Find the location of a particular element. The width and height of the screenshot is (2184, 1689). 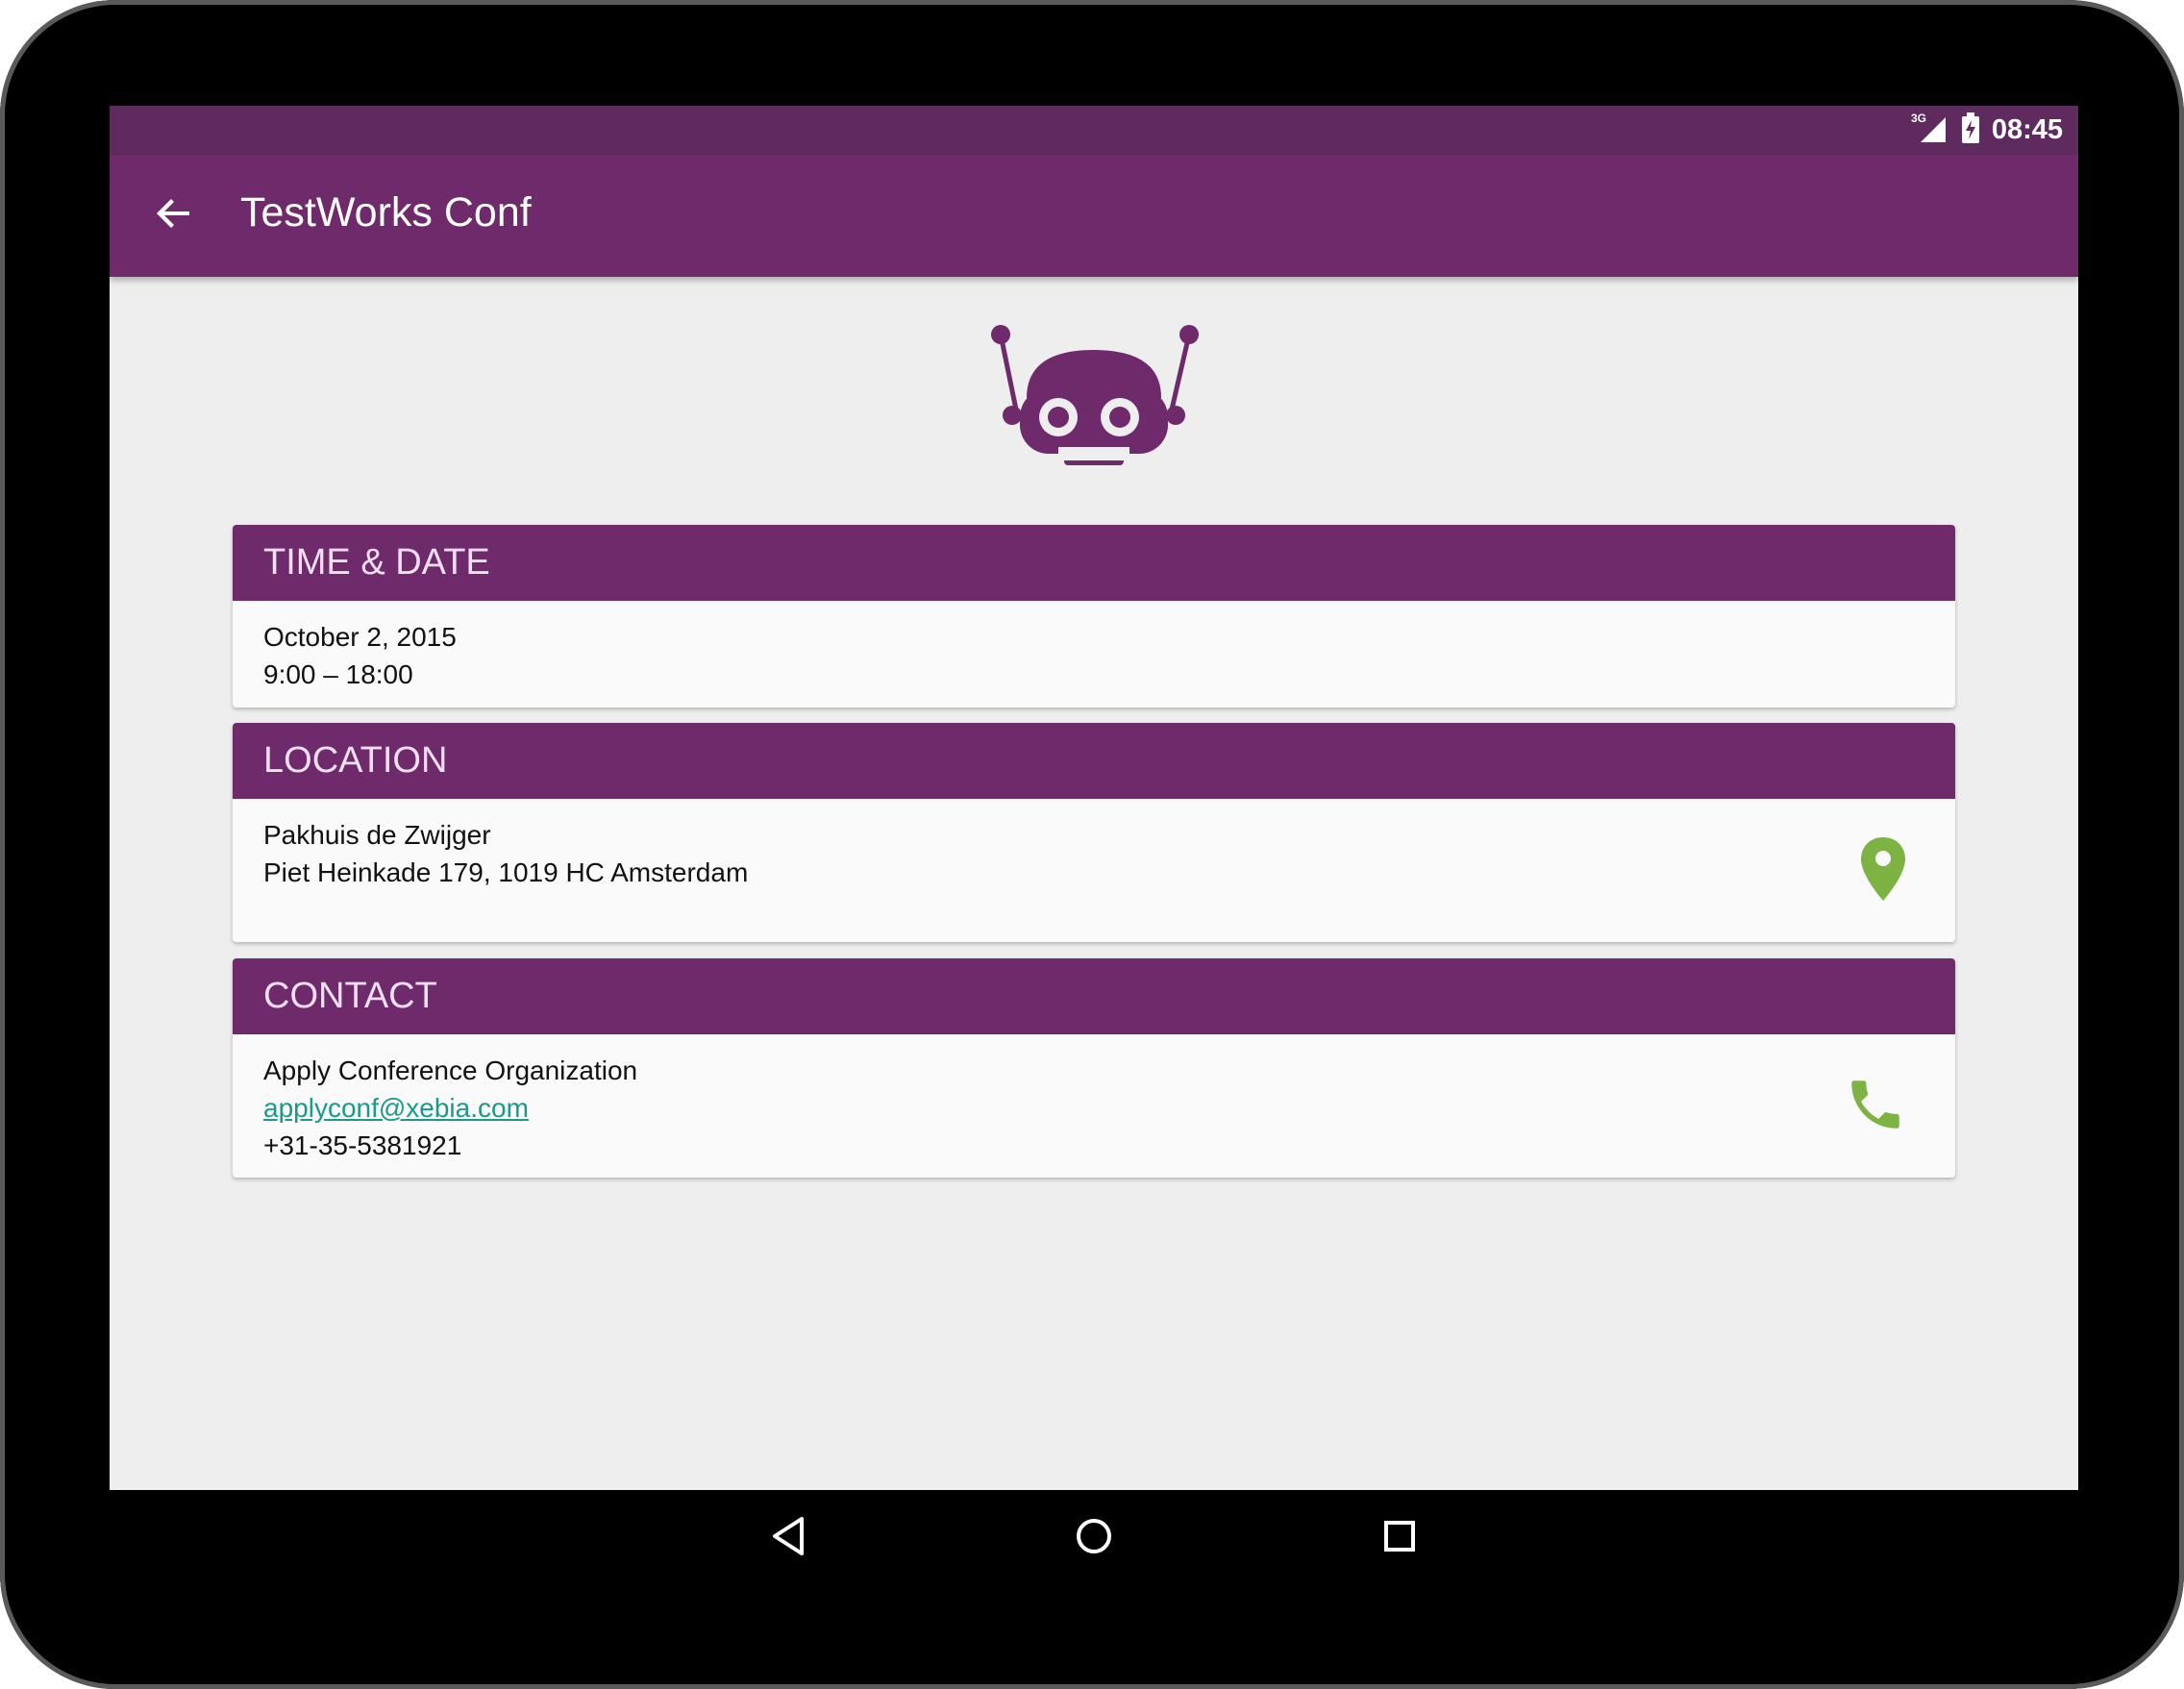

time-date-card: TIME & DATE October 2, 2015 9:00 – 18:00 is located at coordinates (1094, 616).